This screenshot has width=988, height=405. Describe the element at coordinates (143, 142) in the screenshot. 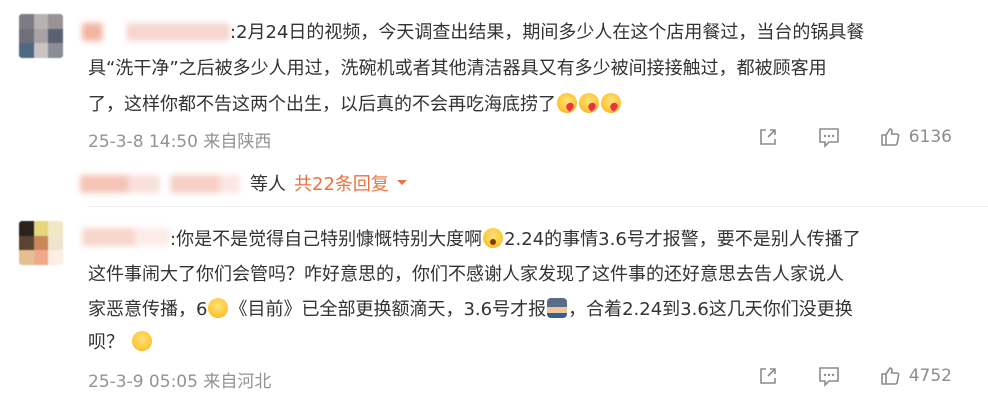

I see `timestamp: 25-3-8 14:50` at that location.